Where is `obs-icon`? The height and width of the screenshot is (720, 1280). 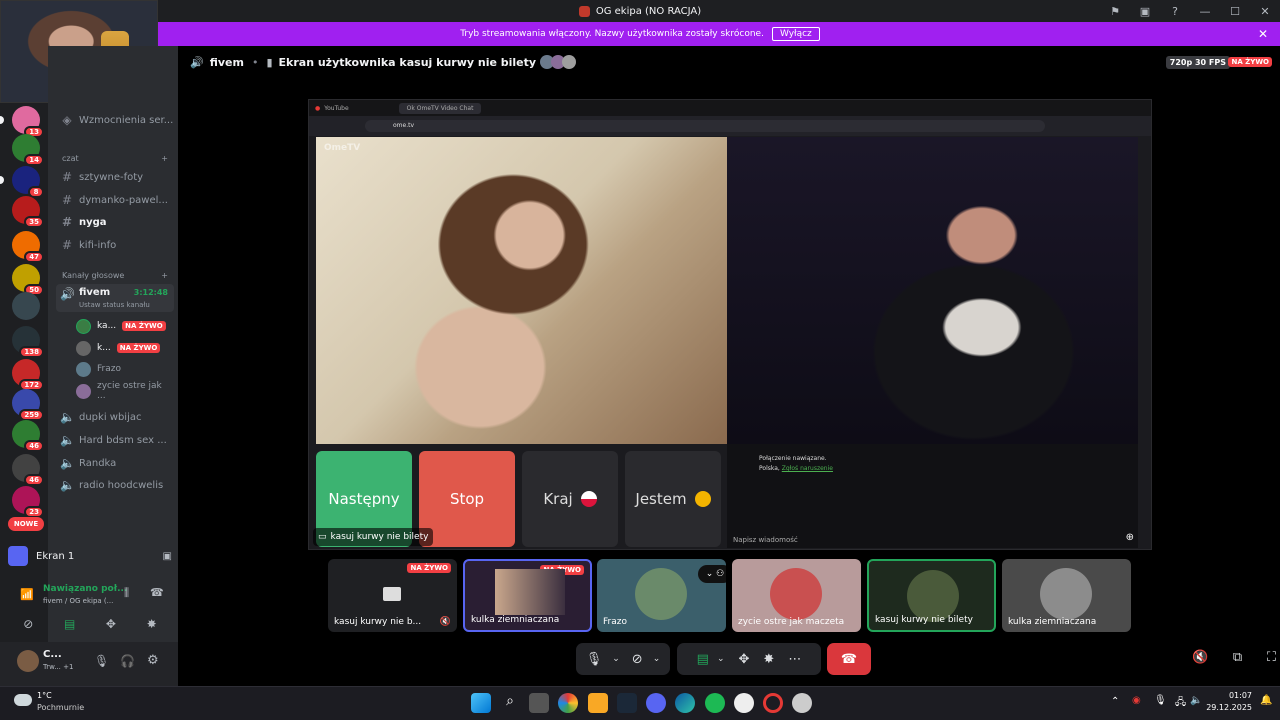
obs-icon is located at coordinates (744, 703).